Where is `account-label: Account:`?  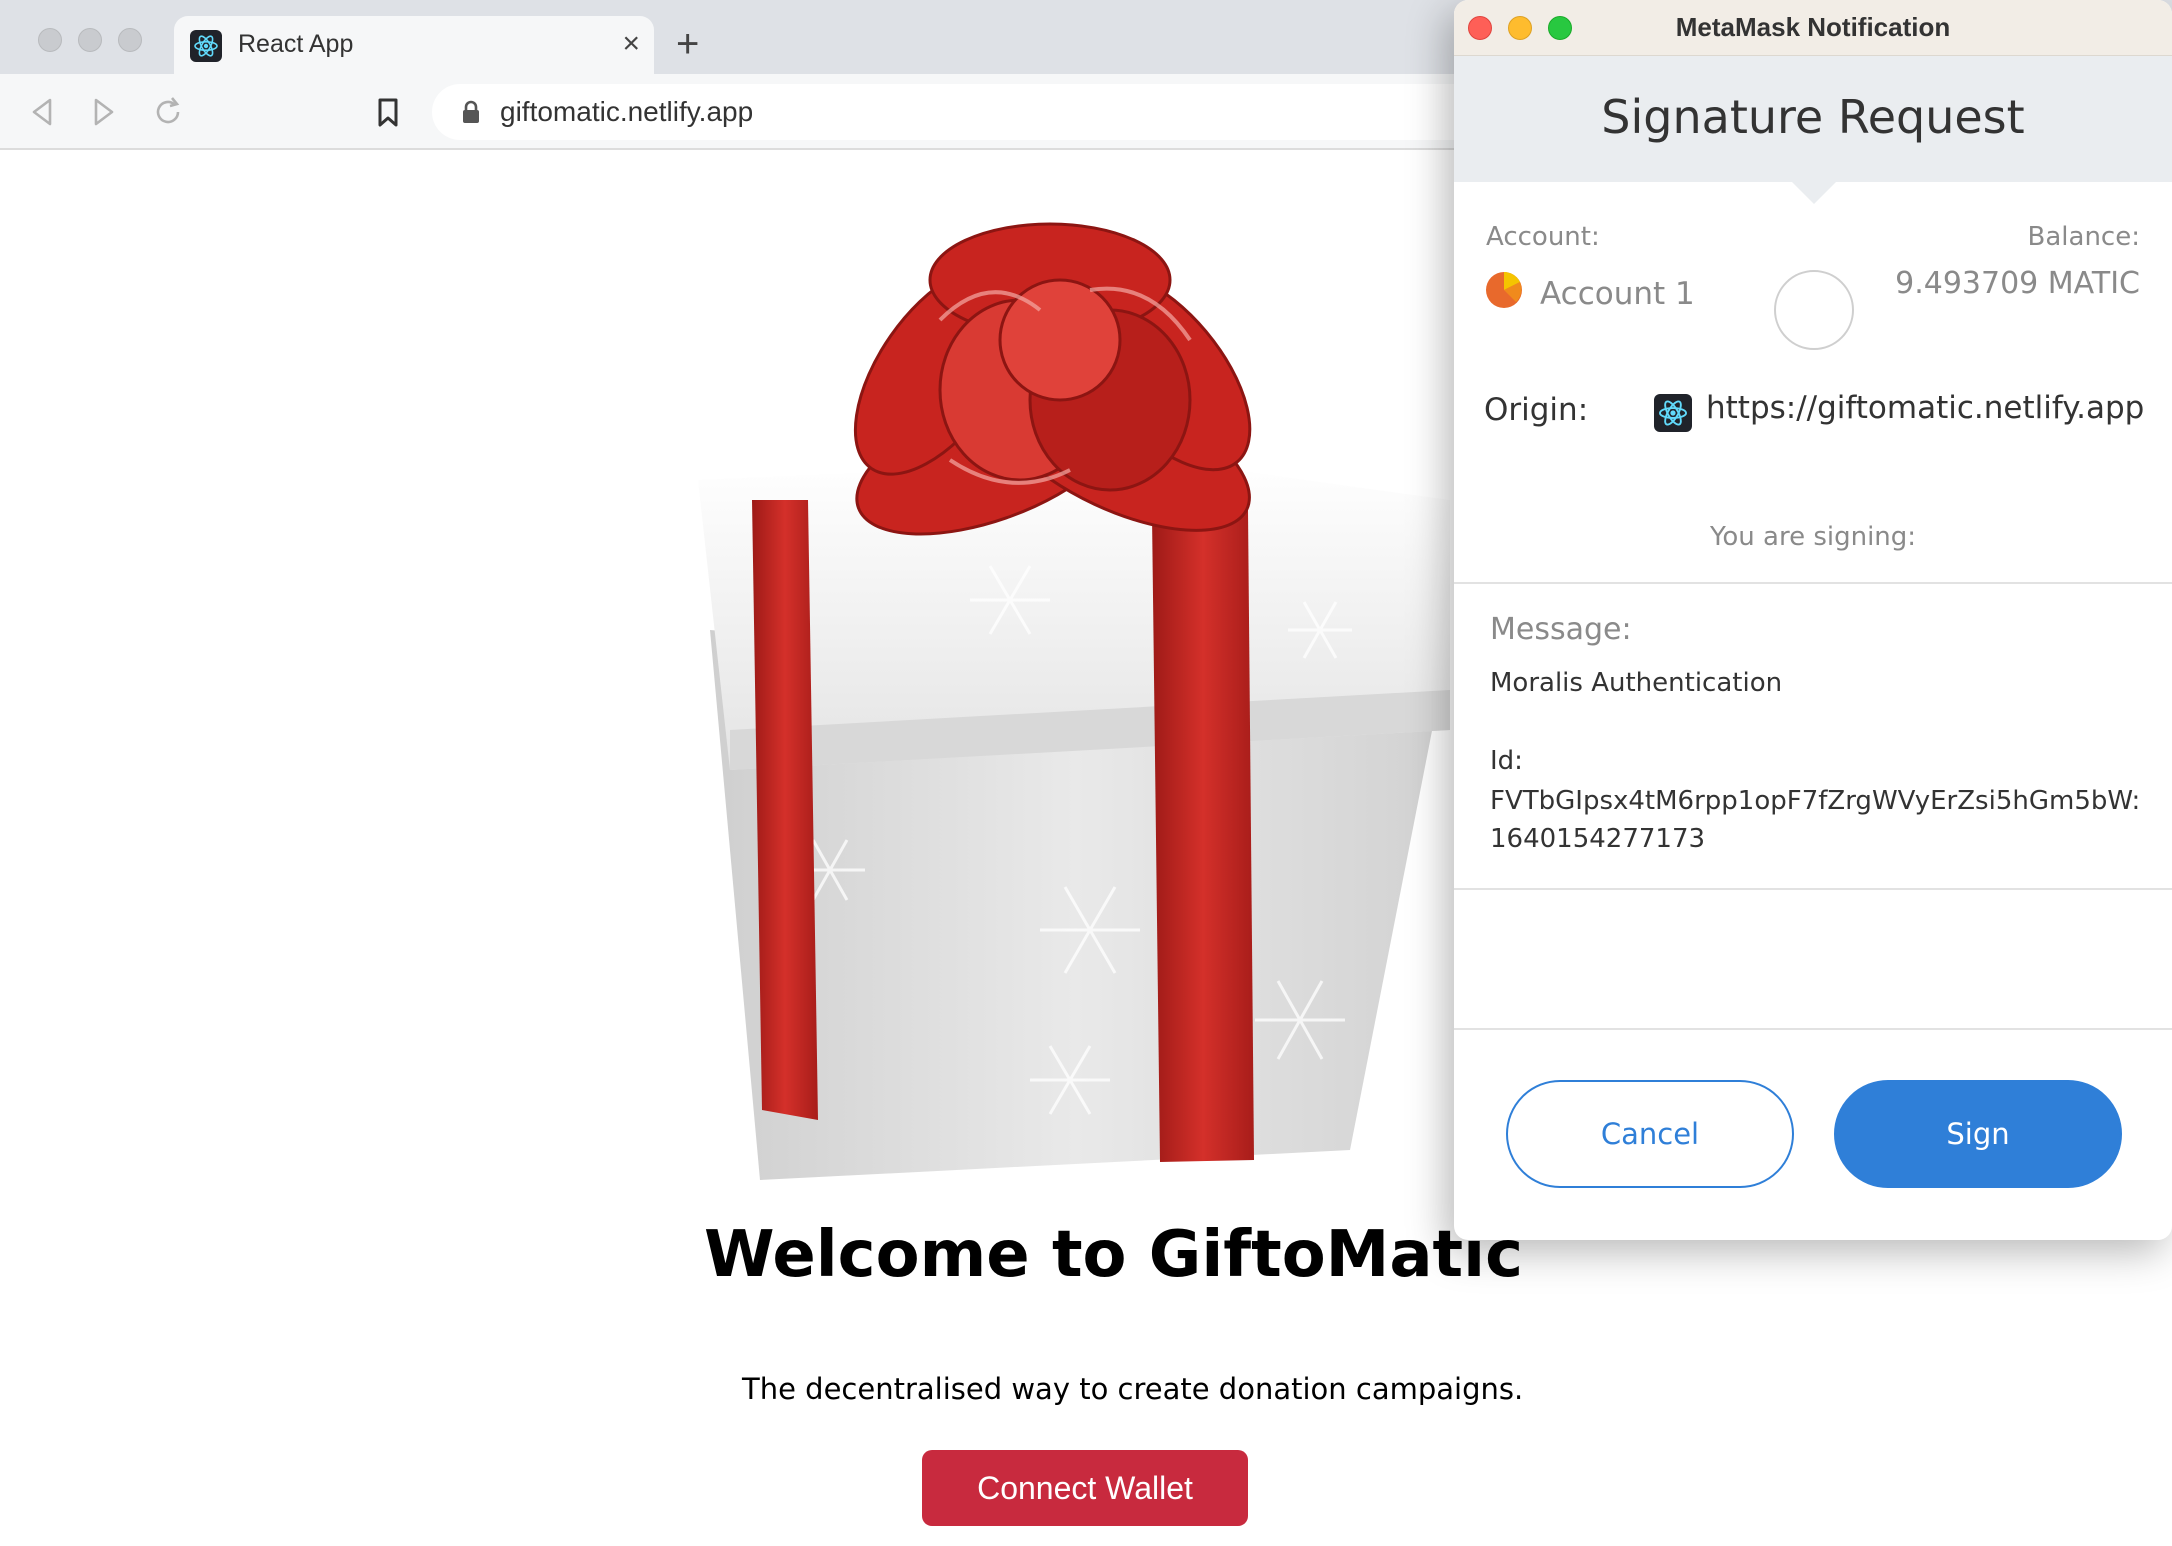 account-label: Account: is located at coordinates (1543, 237).